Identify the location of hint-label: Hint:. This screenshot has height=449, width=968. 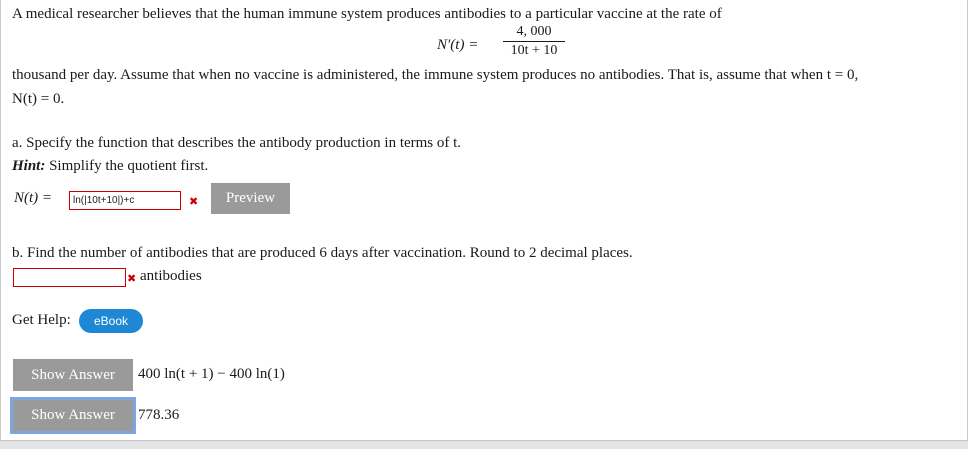
(29, 166).